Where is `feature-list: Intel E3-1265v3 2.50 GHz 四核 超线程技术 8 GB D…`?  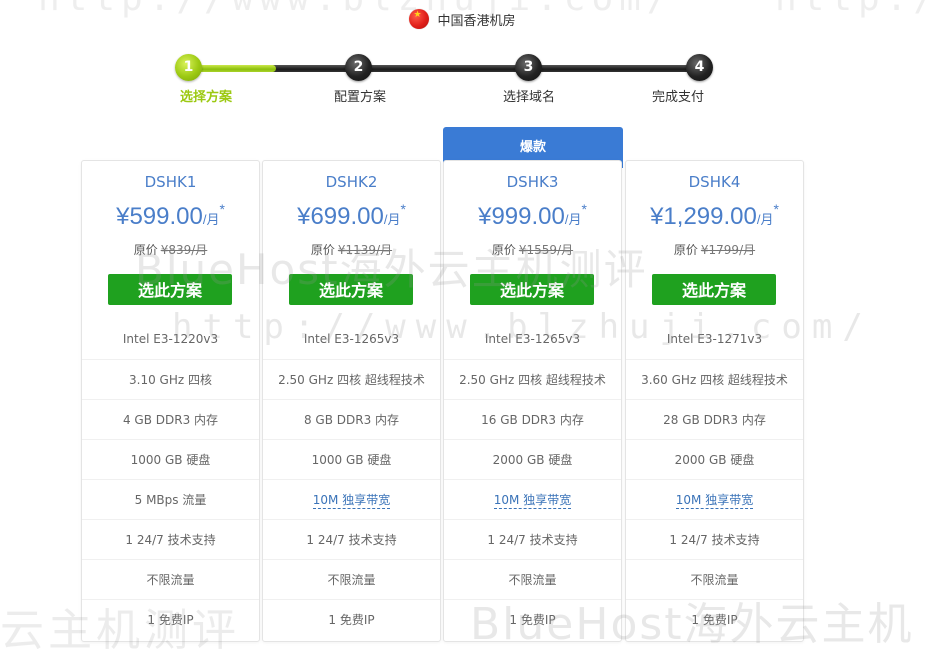
feature-list: Intel E3-1265v3 2.50 GHz 四核 超线程技术 8 GB D… is located at coordinates (351, 479).